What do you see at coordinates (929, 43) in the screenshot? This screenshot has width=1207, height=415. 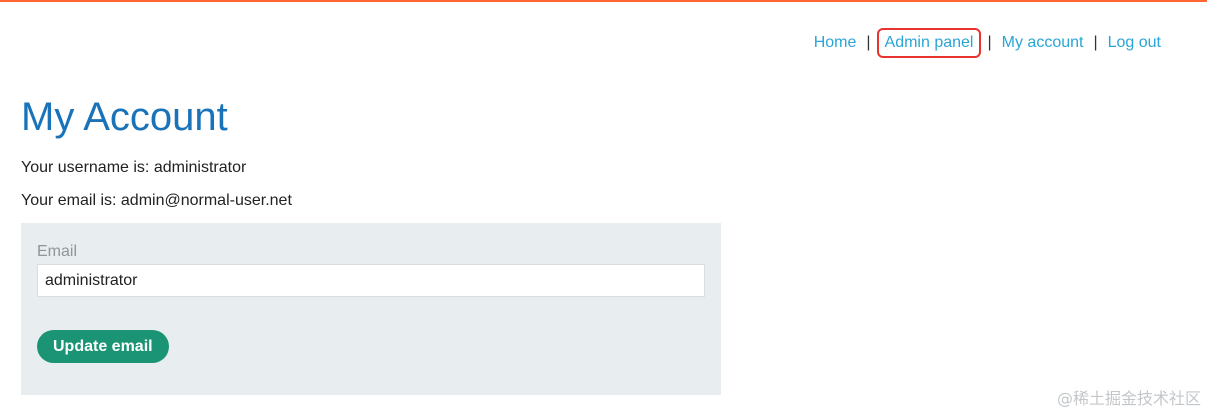 I see `nav-admin-panel-link: Admin panel` at bounding box center [929, 43].